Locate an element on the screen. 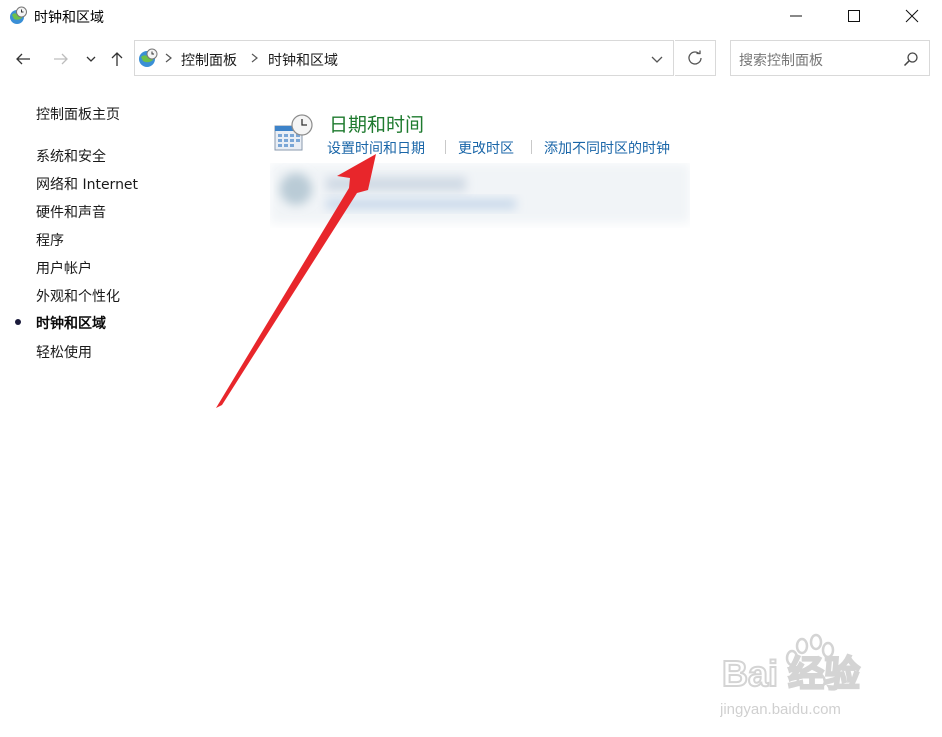 Image resolution: width=942 pixels, height=737 pixels. baidu-paw-logo: Bai 经验 jingyan.baidu.com is located at coordinates (790, 675).